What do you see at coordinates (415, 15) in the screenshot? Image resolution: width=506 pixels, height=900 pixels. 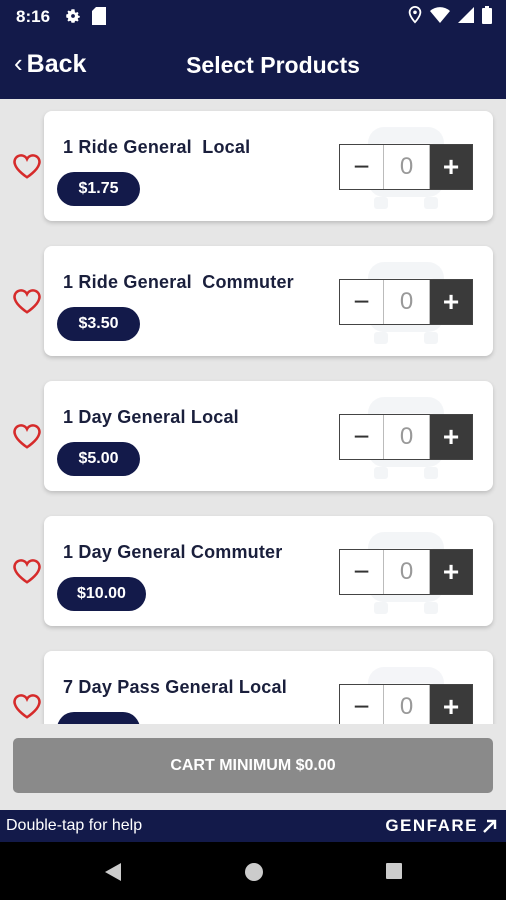 I see `location-icon` at bounding box center [415, 15].